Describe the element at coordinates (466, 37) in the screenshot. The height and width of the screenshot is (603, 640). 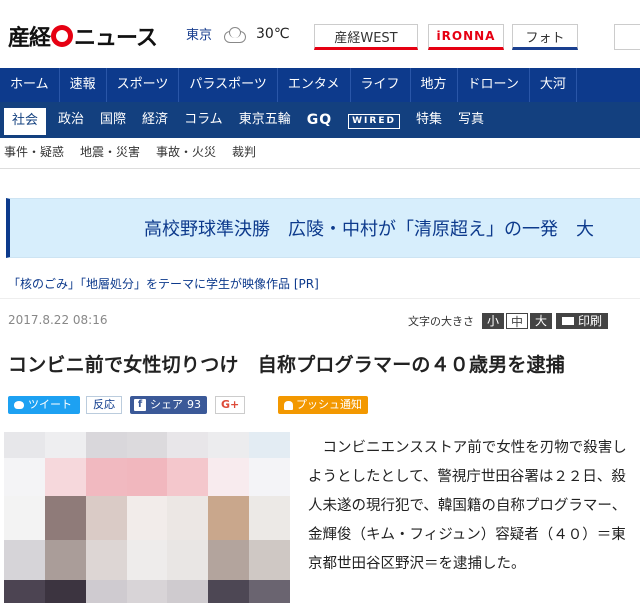
I see `ironna-link: iRONNA` at that location.